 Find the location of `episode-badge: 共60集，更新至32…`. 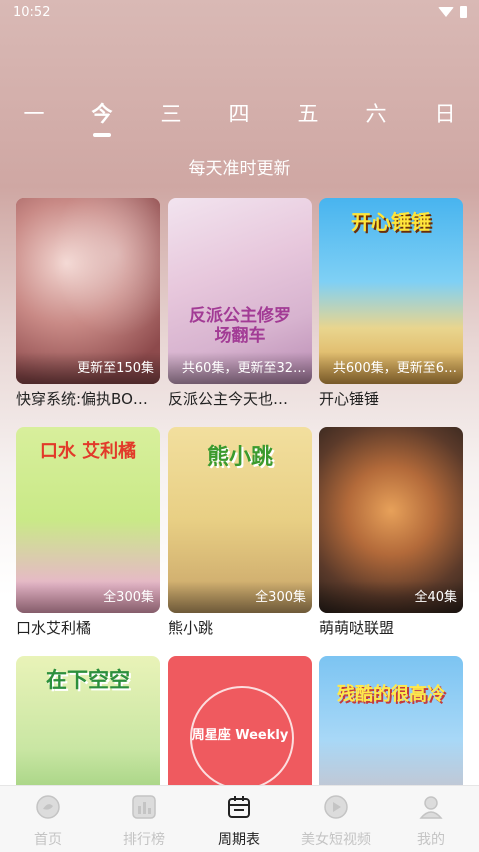

episode-badge: 共60集，更新至32… is located at coordinates (240, 368).